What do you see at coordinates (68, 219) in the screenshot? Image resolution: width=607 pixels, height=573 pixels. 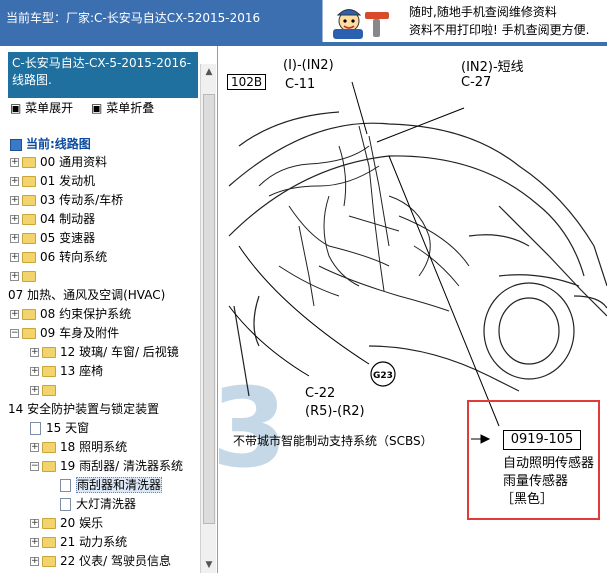 I see `tree-item-label: 04 制动器` at bounding box center [68, 219].